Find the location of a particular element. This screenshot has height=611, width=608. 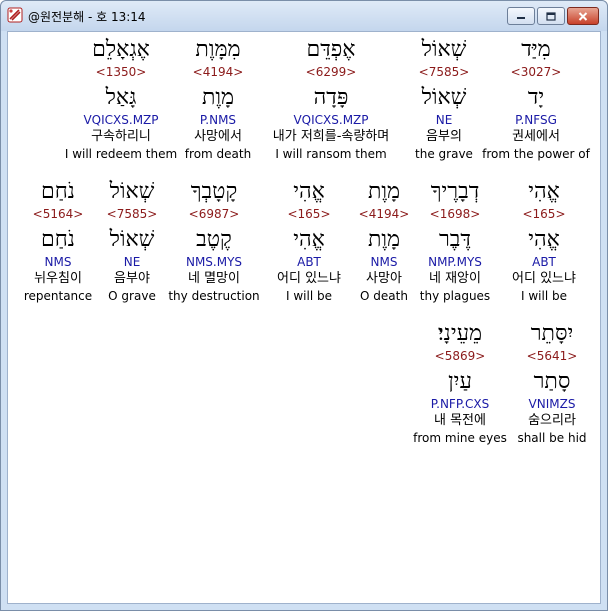

parsing-code: P.NMS is located at coordinates (218, 120).